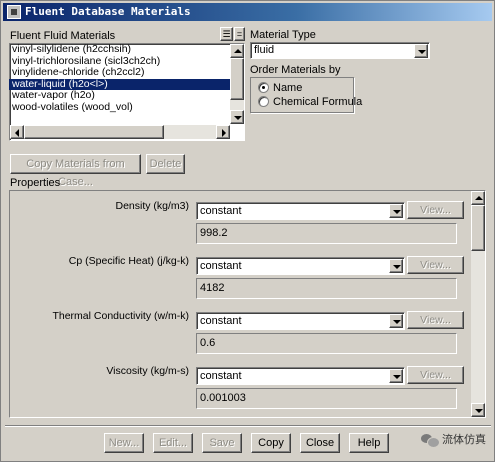 The width and height of the screenshot is (495, 462). What do you see at coordinates (119, 108) in the screenshot?
I see `list-item: wood-volatiles (wood_vol)` at bounding box center [119, 108].